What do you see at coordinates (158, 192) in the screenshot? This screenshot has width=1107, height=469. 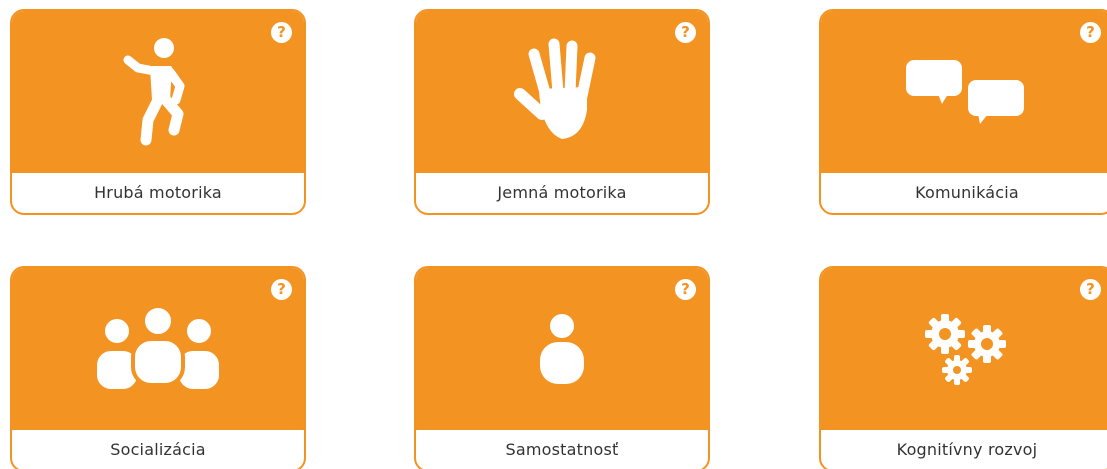 I see `card-label: Hrubá motorika` at bounding box center [158, 192].